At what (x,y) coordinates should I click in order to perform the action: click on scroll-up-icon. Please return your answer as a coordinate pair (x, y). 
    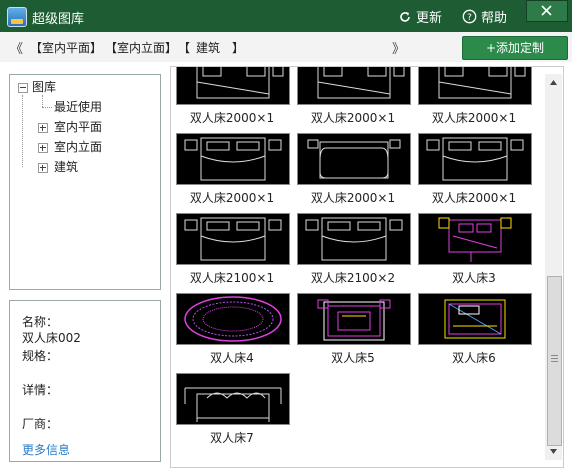
    Looking at the image, I should click on (553, 82).